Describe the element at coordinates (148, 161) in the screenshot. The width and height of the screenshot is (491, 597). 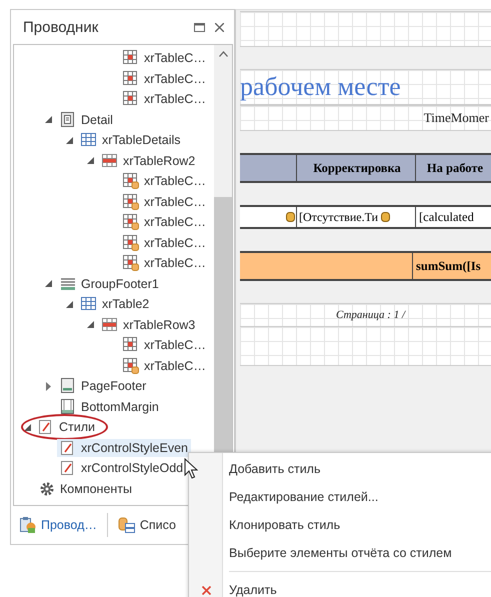
I see `tree-item: xrTableRow2` at that location.